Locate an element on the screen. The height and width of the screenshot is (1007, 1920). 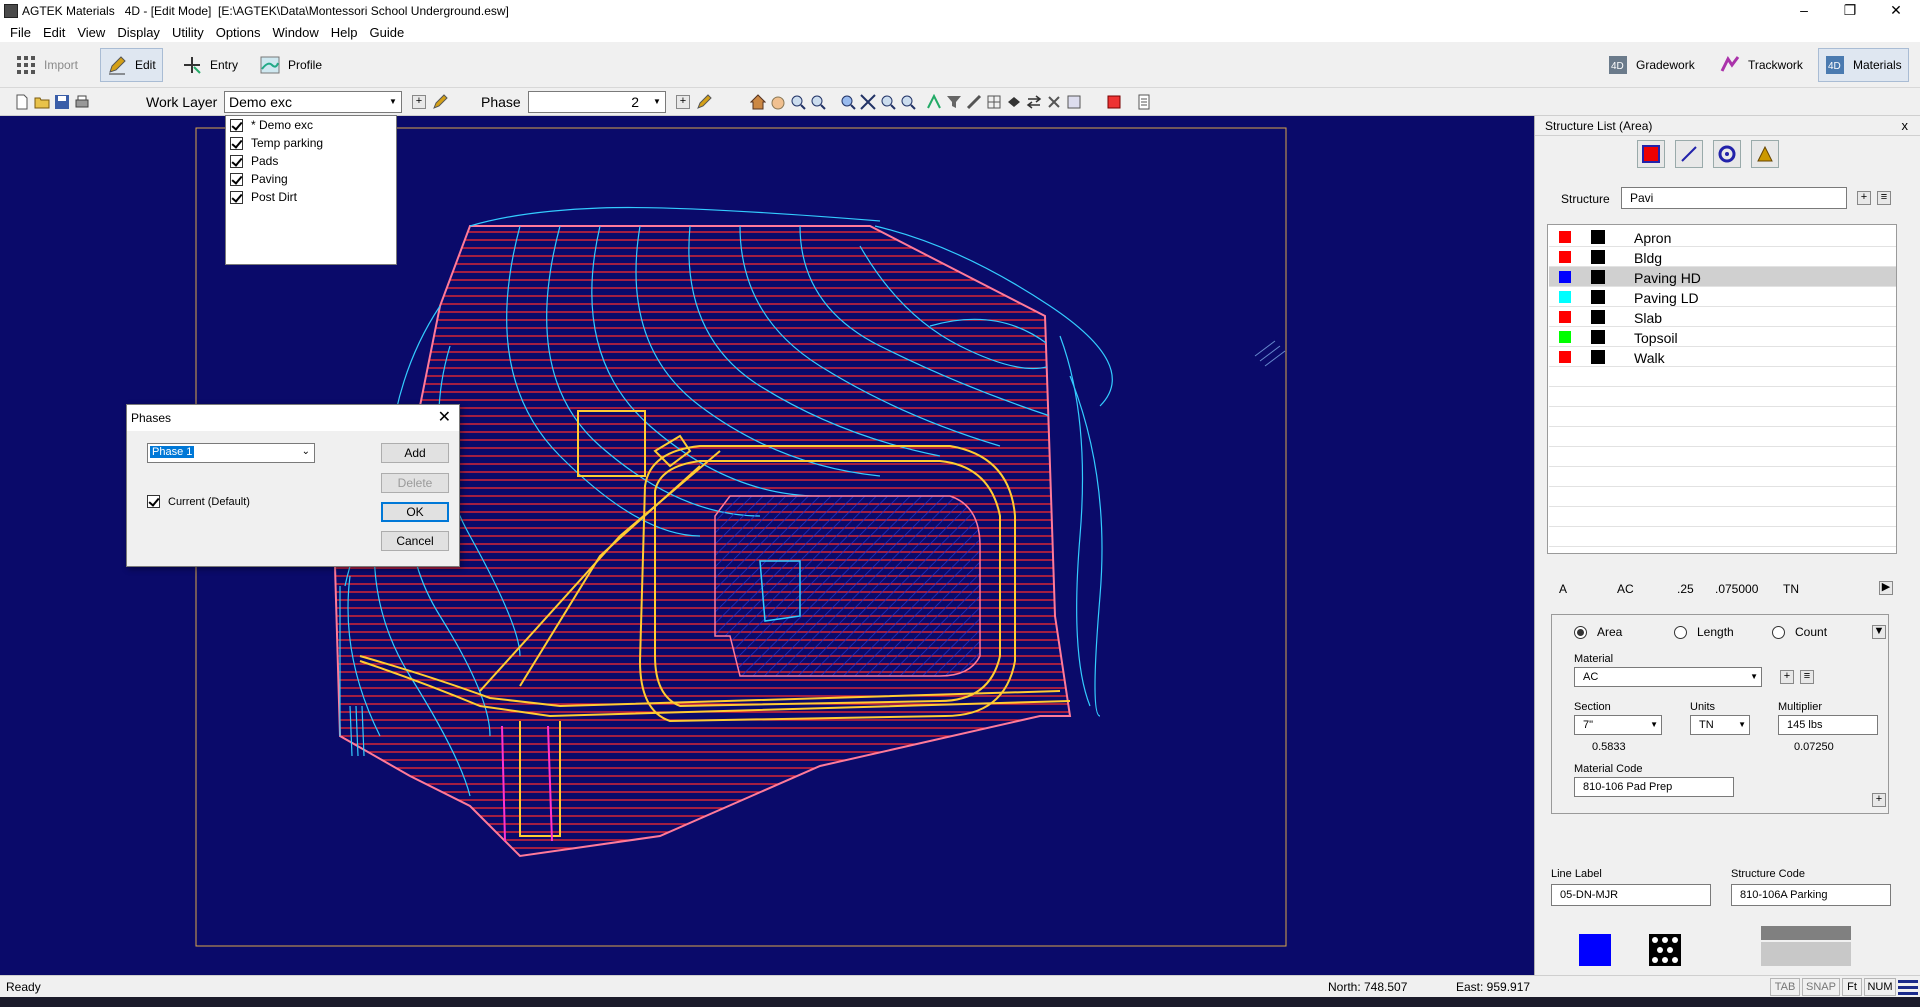
menu-display: Display is located at coordinates (138, 32).